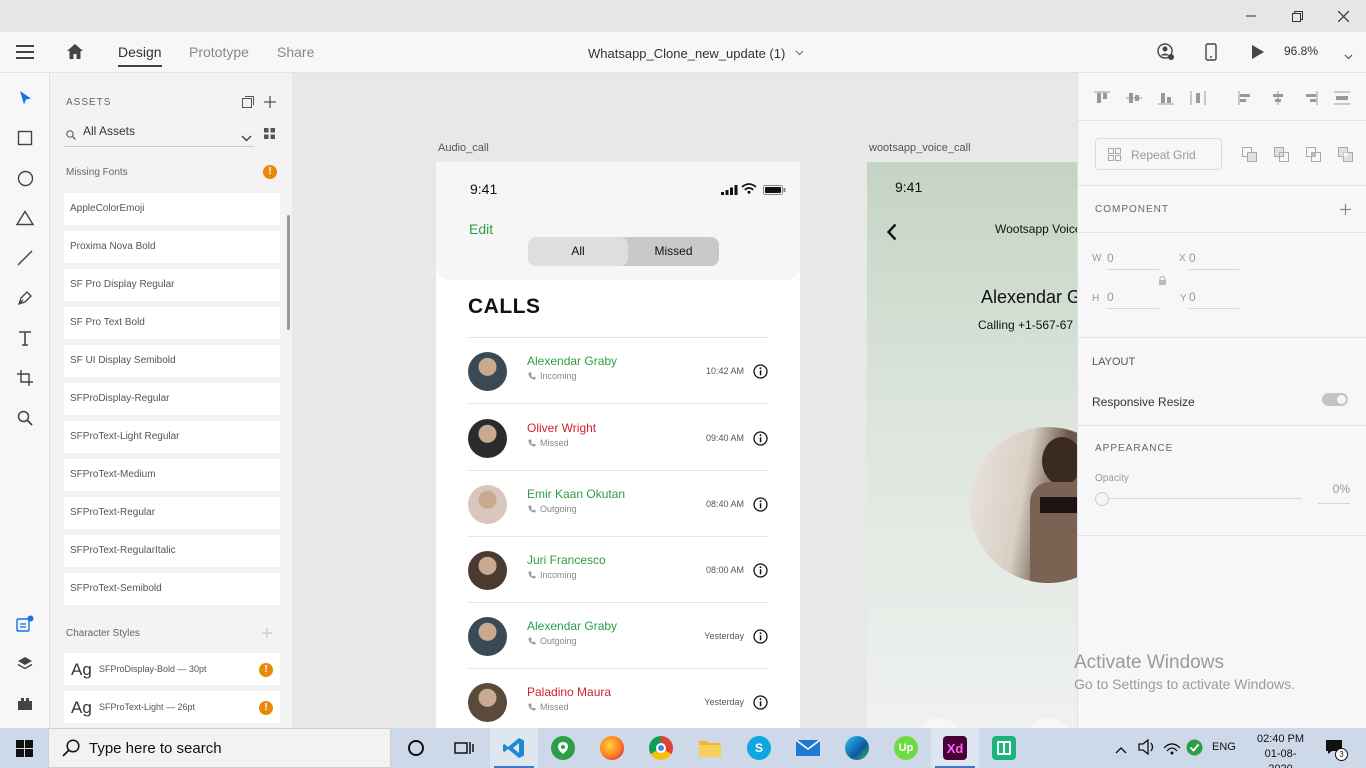  I want to click on opacity-slider-thumb, so click(1102, 499).